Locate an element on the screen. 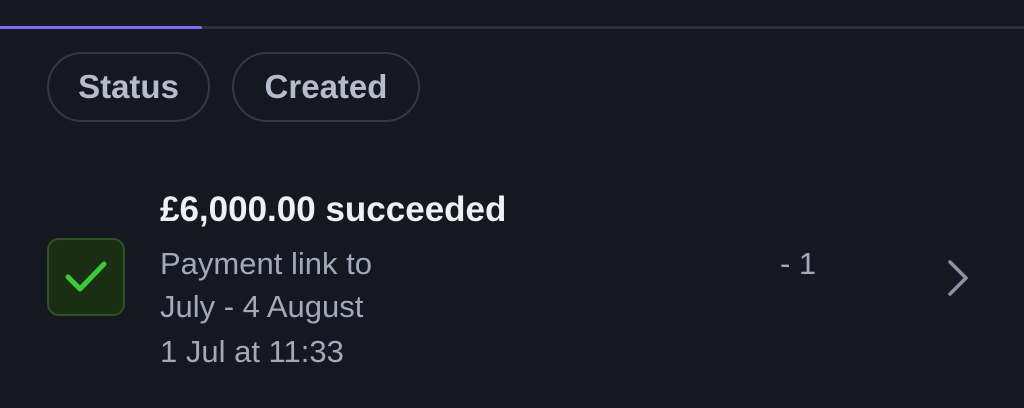 Image resolution: width=1024 pixels, height=408 pixels. payment-description: Payment link to - 1 July - 4 August is located at coordinates (520, 285).